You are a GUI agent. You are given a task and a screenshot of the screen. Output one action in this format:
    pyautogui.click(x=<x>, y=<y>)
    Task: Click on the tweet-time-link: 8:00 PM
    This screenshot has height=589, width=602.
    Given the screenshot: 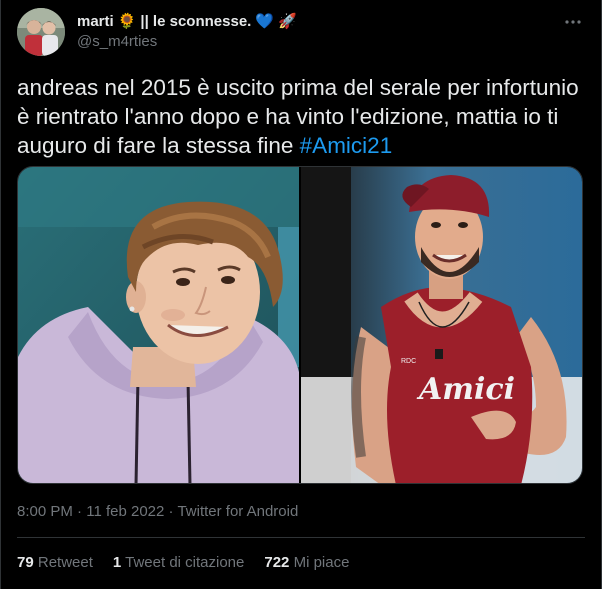 What is the action you would take?
    pyautogui.click(x=45, y=511)
    